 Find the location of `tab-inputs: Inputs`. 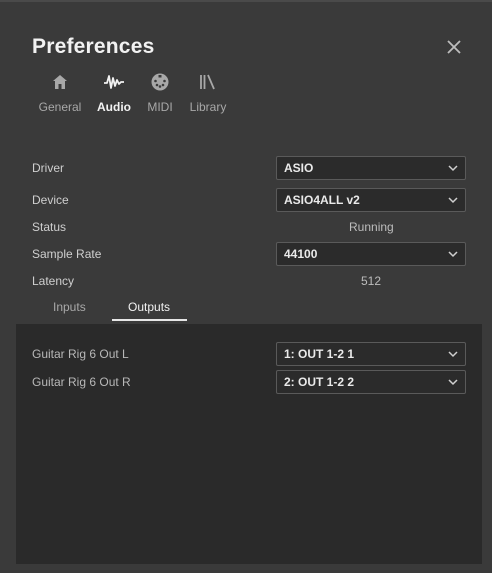

tab-inputs: Inputs is located at coordinates (69, 307).